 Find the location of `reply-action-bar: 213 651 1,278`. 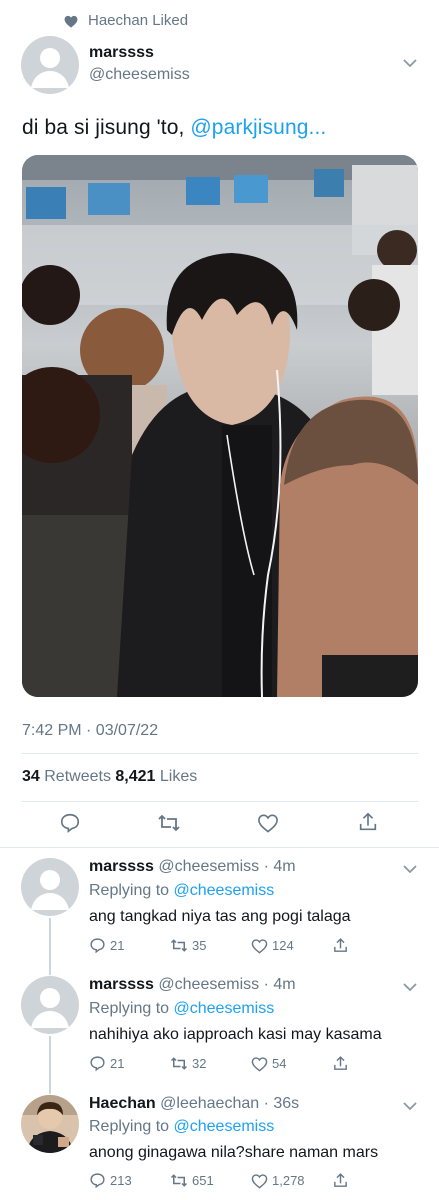

reply-action-bar: 213 651 1,278 is located at coordinates (251, 1180).